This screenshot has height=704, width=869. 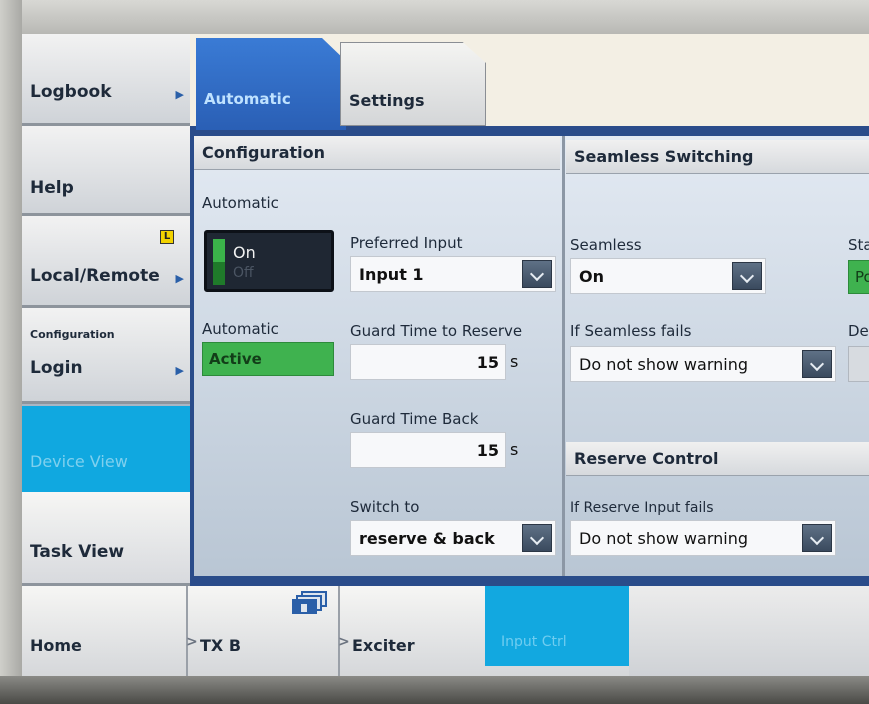 What do you see at coordinates (11, 352) in the screenshot?
I see `screen-bezel-left` at bounding box center [11, 352].